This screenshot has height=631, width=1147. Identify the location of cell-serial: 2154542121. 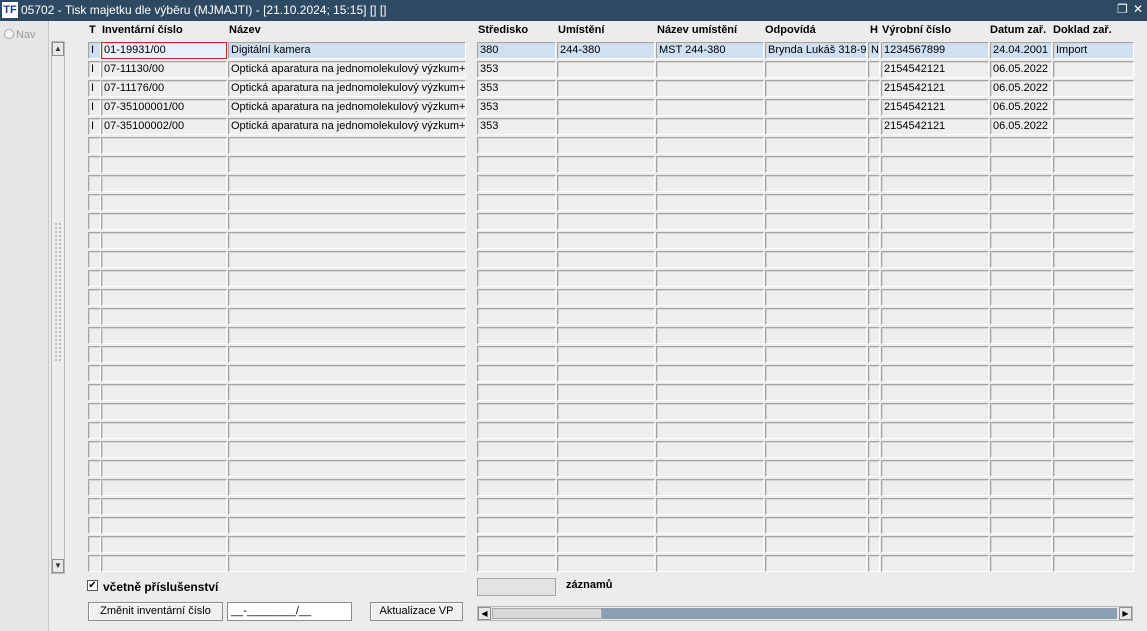
(935, 88).